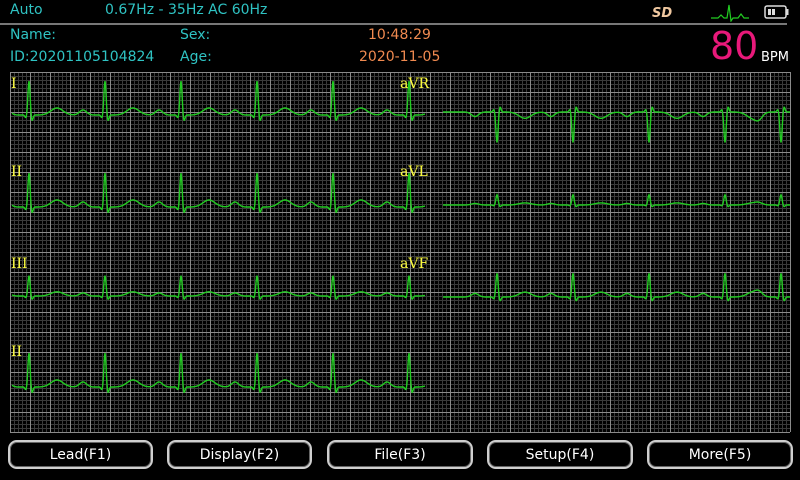 The image size is (800, 480). Describe the element at coordinates (414, 172) in the screenshot. I see `lead-label-aVL: aVL` at that location.